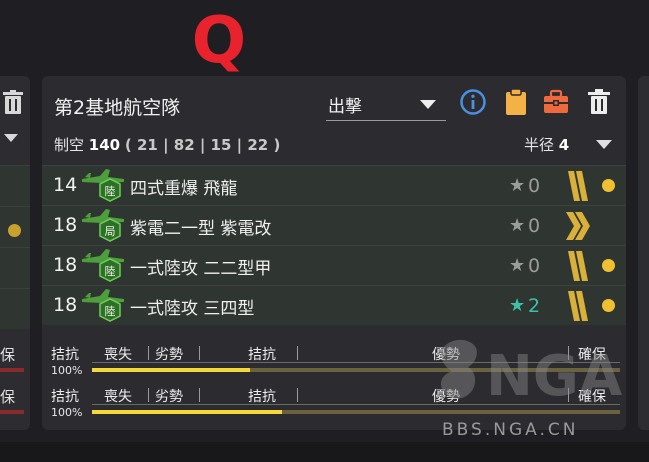  I want to click on nga-watermark-logo: NGA, so click(531, 374).